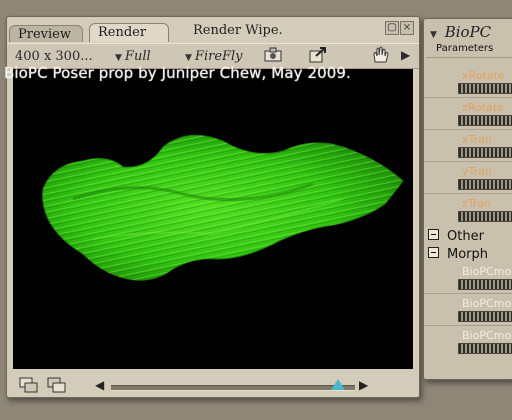 The image size is (512, 420). Describe the element at coordinates (433, 35) in the screenshot. I see `panel-menu-triangle-icon: ▼` at that location.